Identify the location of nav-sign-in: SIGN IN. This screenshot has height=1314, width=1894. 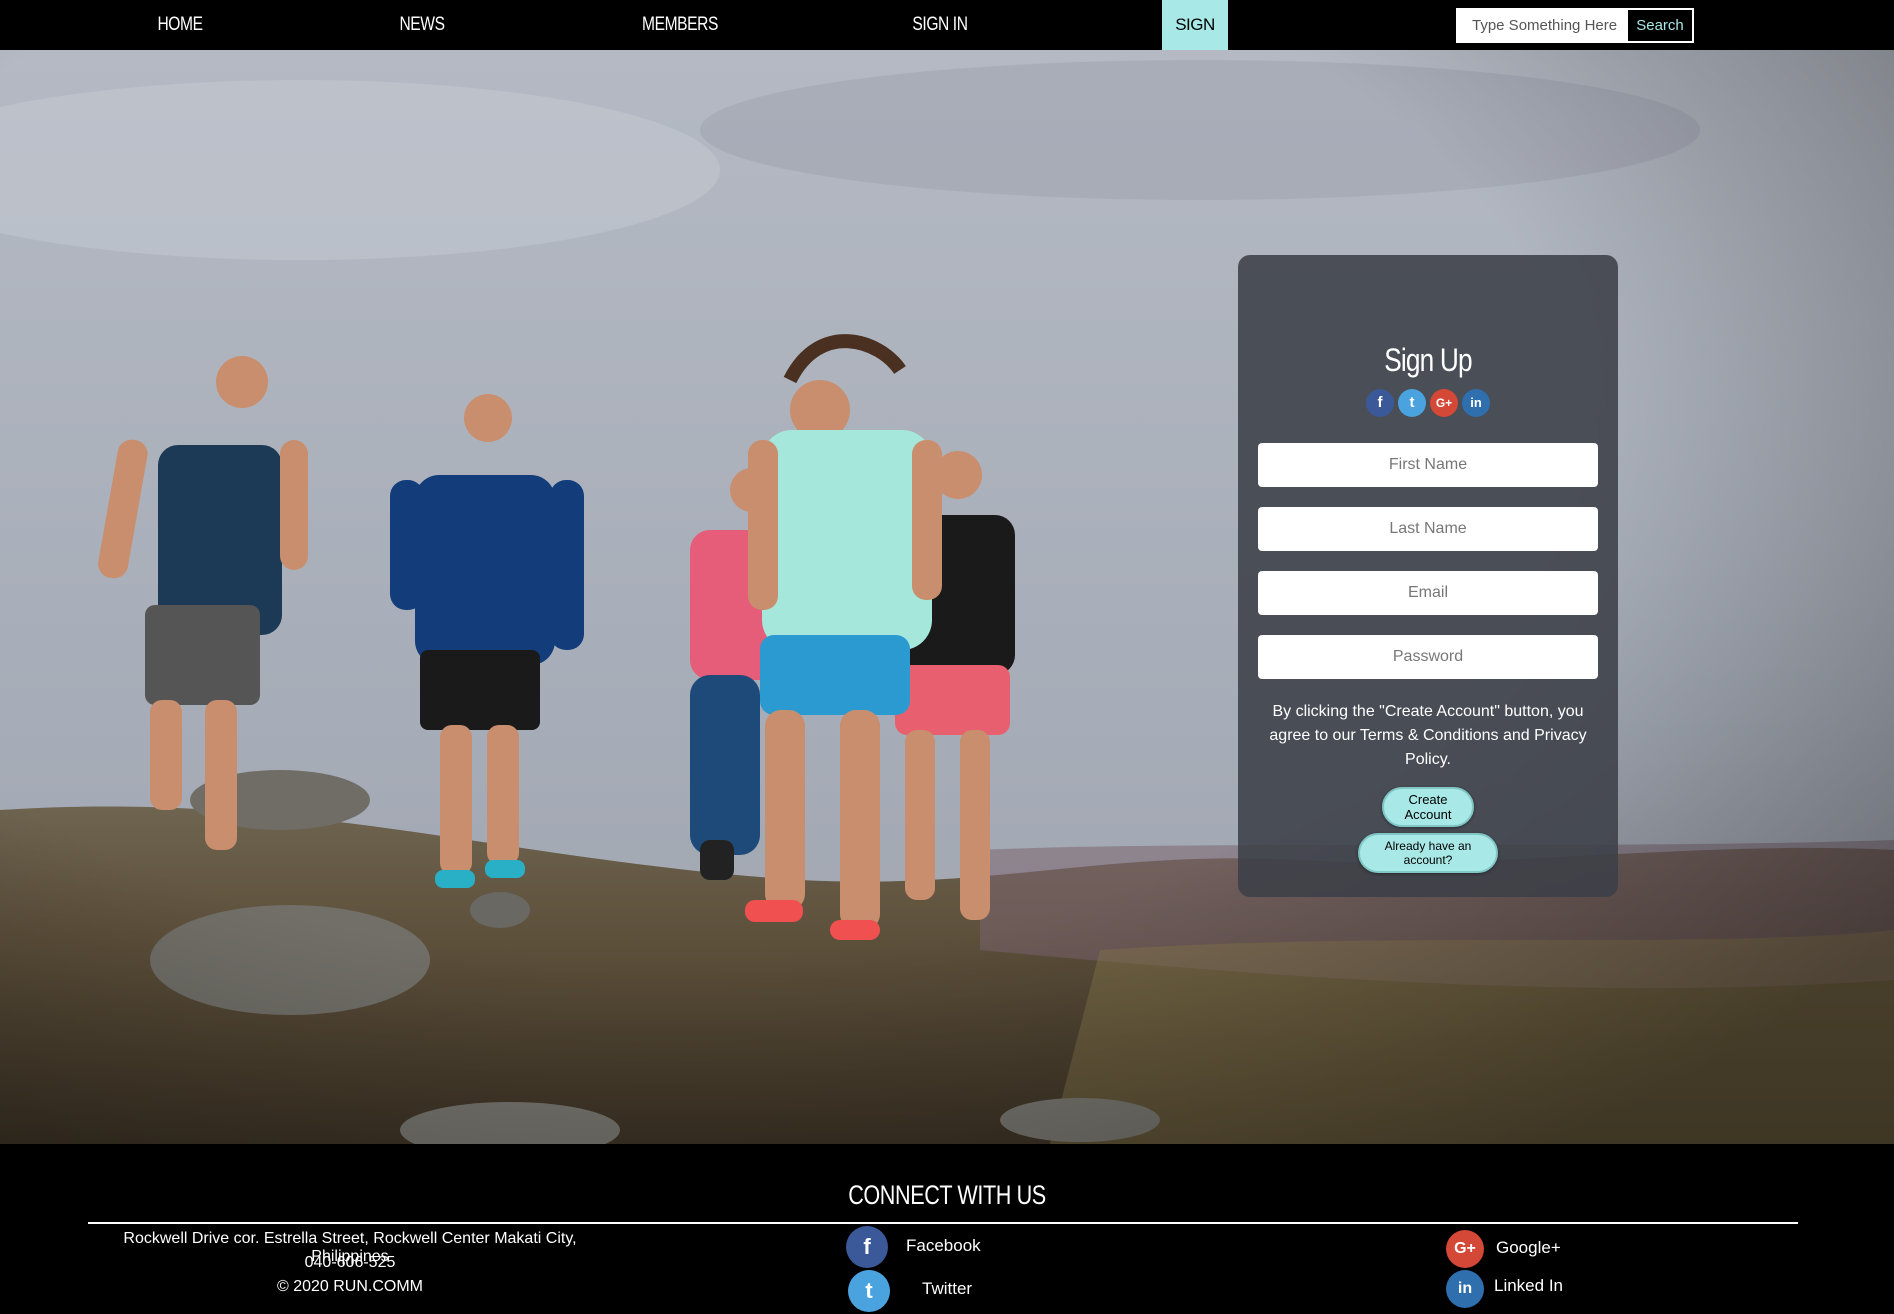
(940, 25).